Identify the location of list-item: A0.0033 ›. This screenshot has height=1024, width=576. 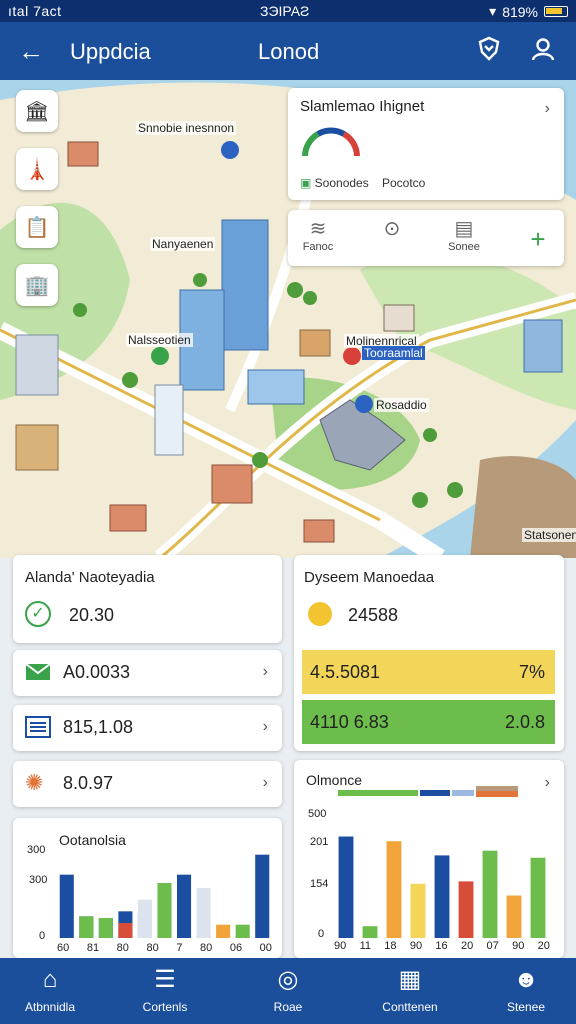
(147, 673).